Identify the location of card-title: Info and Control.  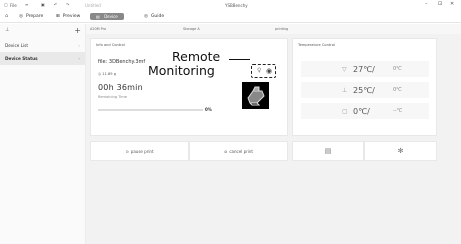
(110, 45).